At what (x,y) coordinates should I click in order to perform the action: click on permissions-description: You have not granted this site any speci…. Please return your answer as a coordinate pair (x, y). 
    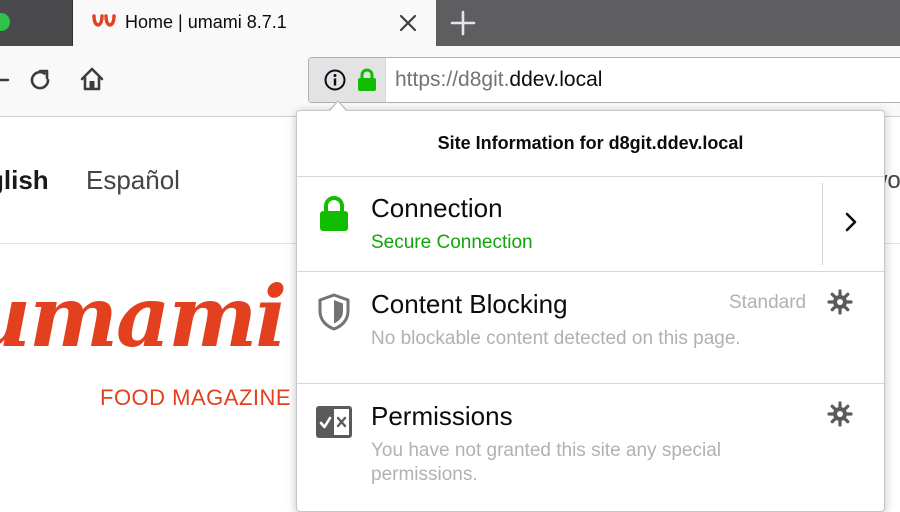
    Looking at the image, I should click on (546, 462).